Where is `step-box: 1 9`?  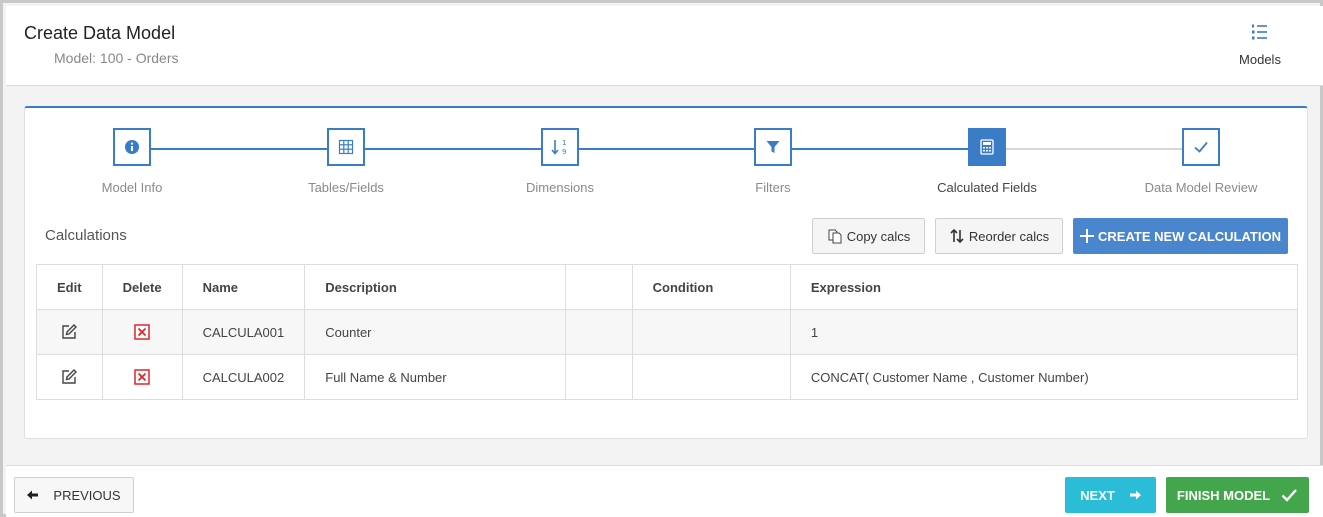
step-box: 1 9 is located at coordinates (560, 147).